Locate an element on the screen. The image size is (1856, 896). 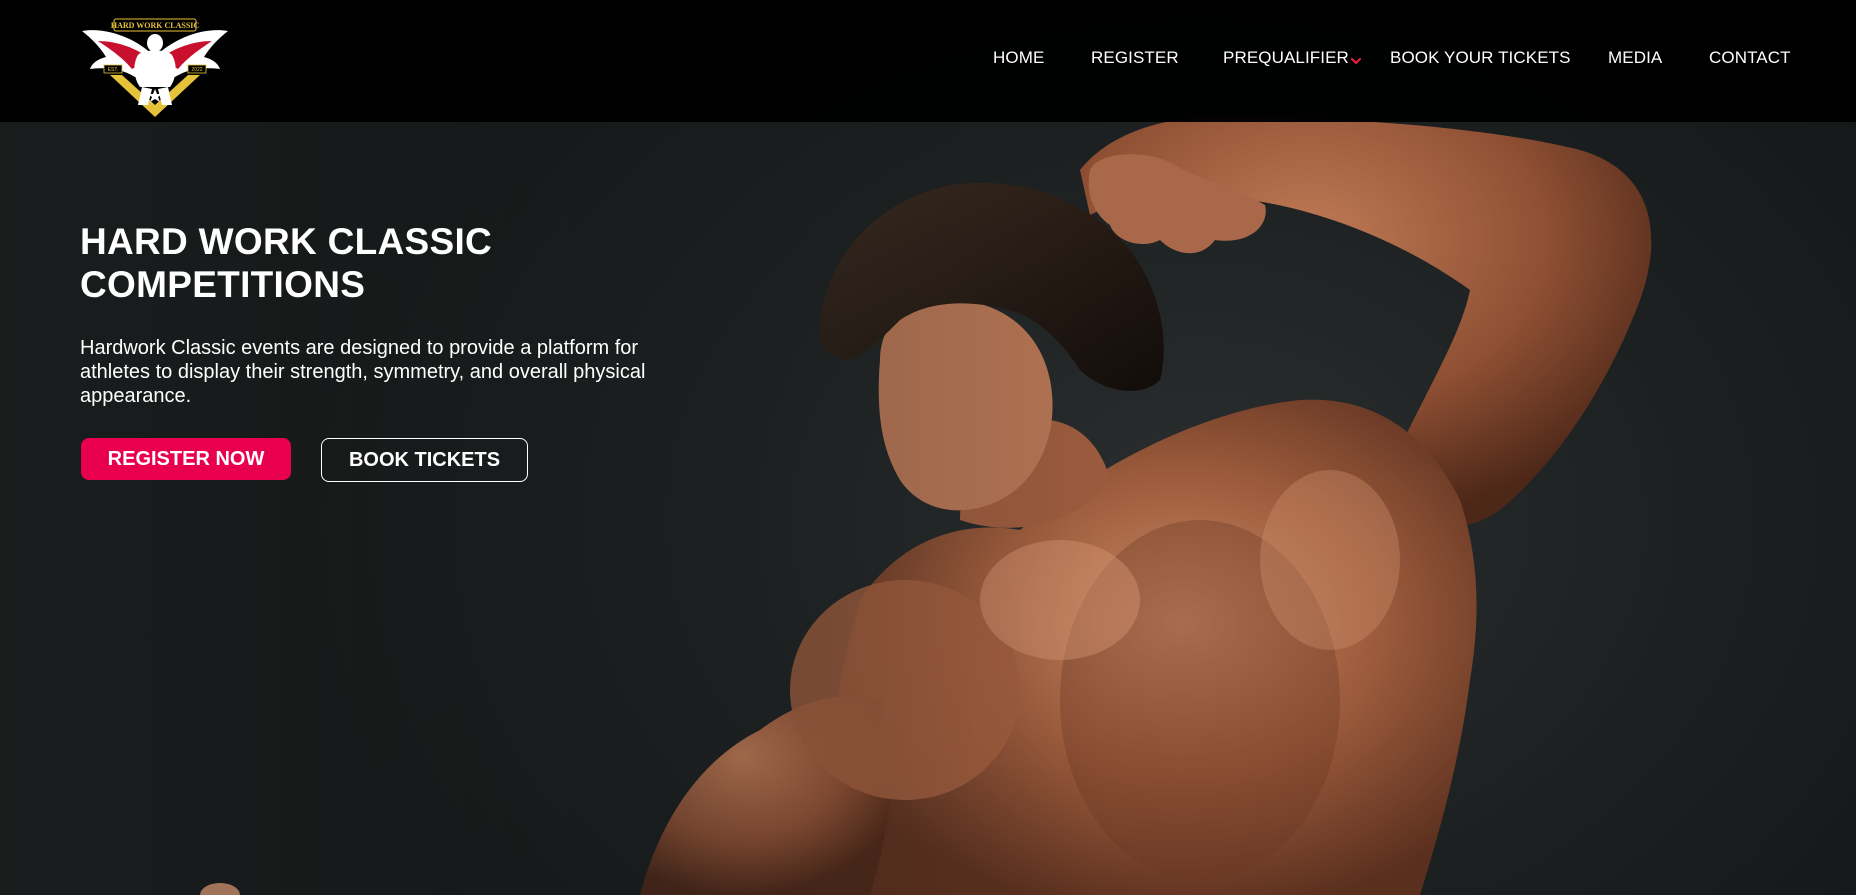
hero-title-line-2: COMPETITIONS is located at coordinates (223, 284).